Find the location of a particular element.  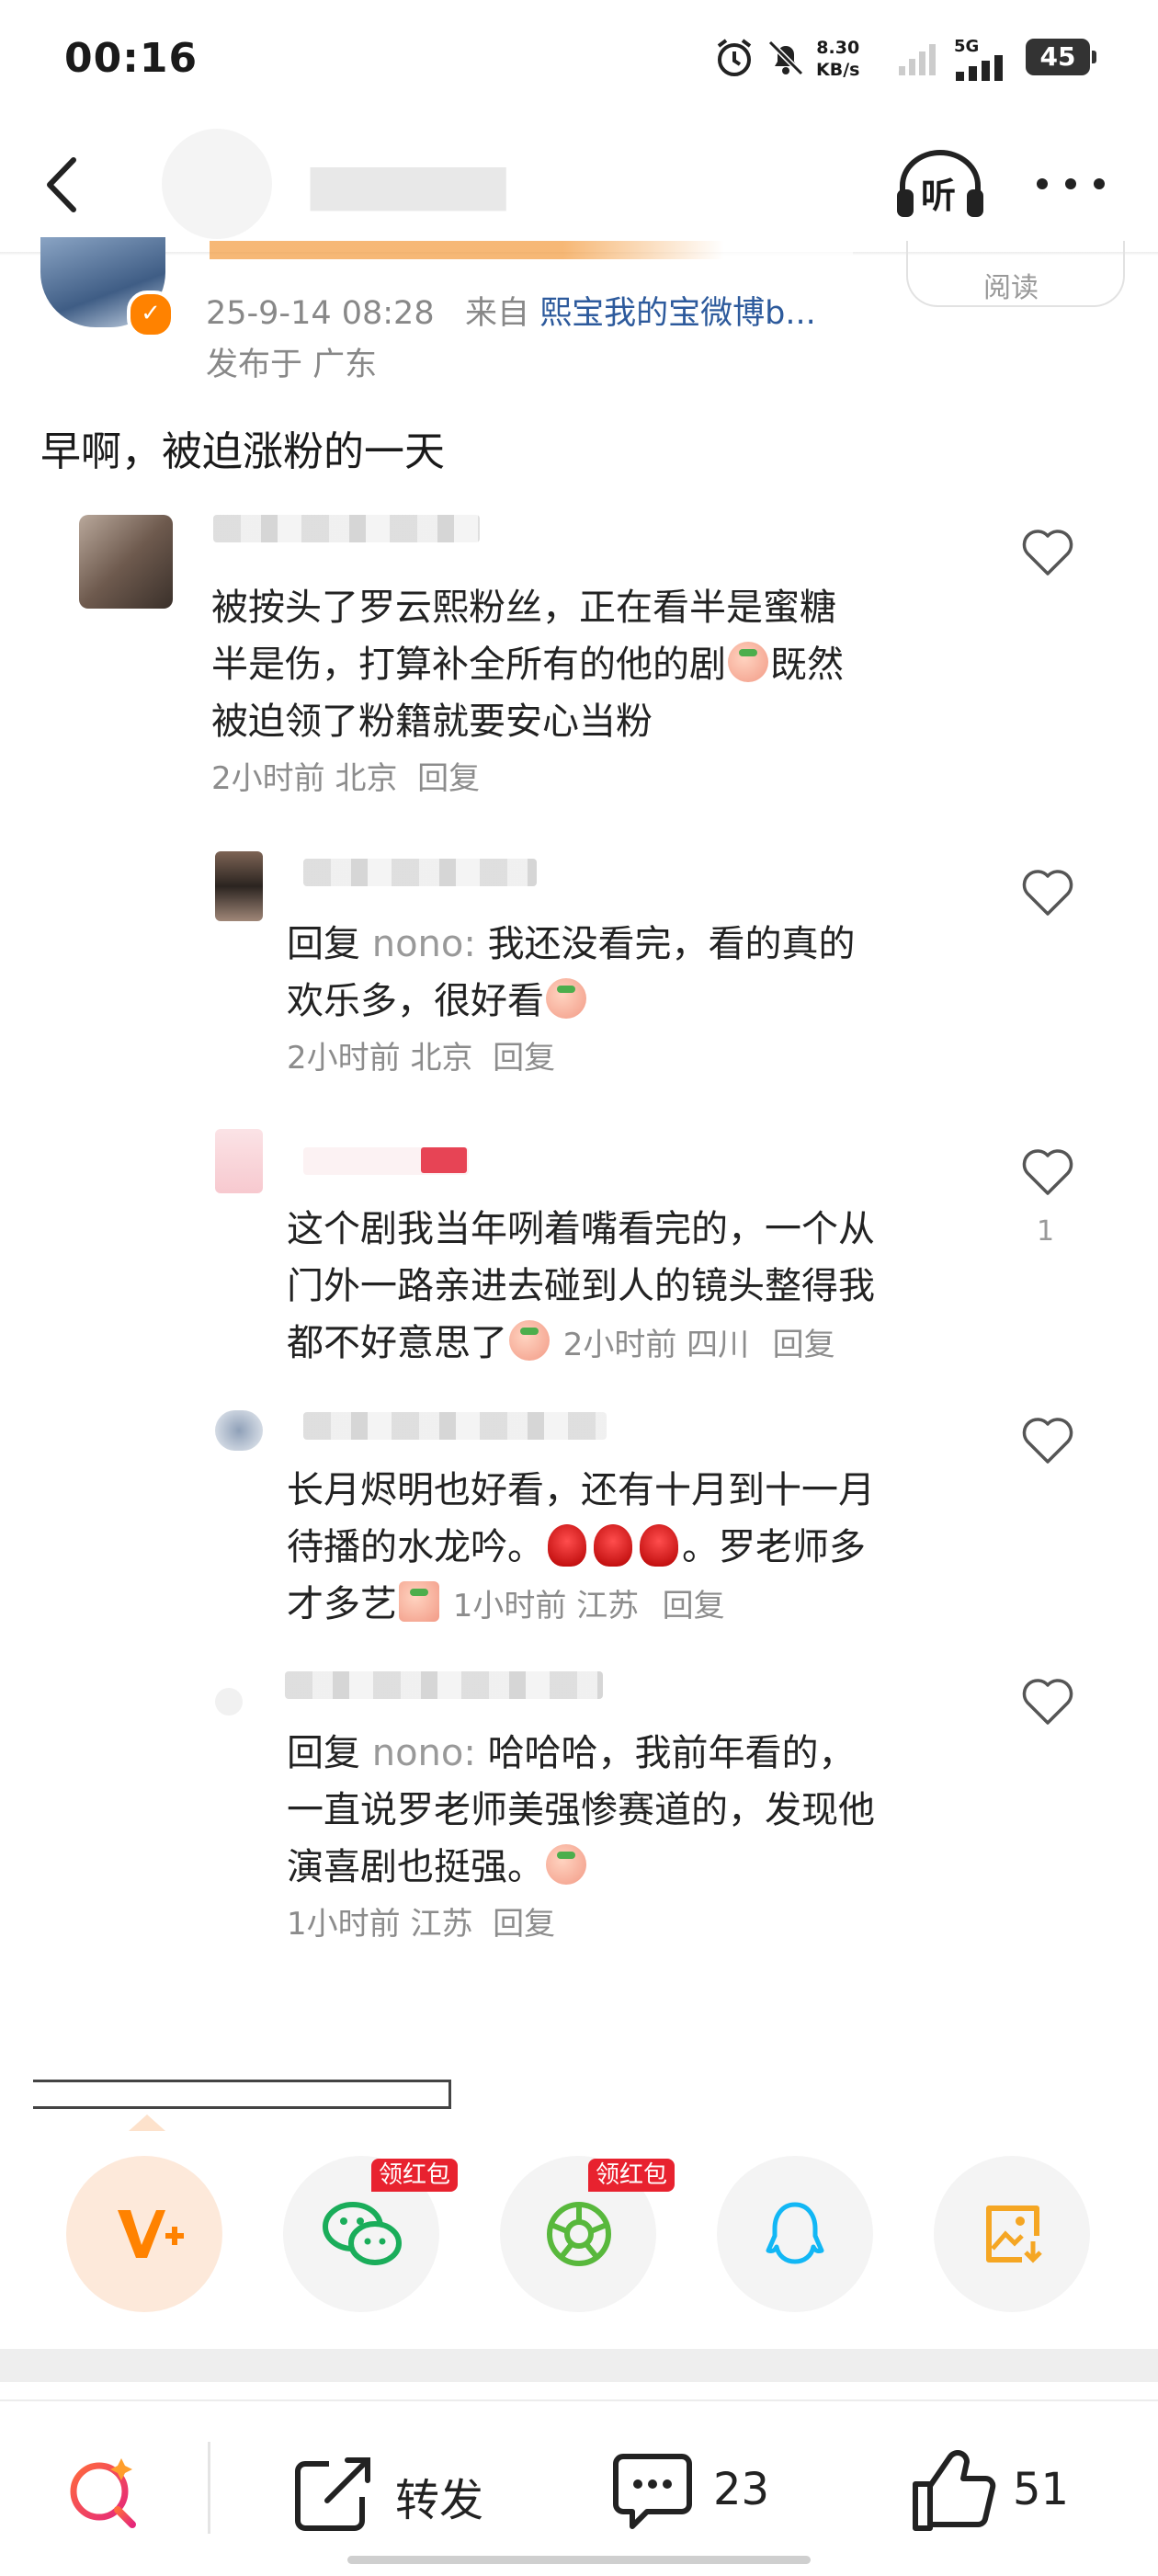

qq-icon is located at coordinates (795, 2233).